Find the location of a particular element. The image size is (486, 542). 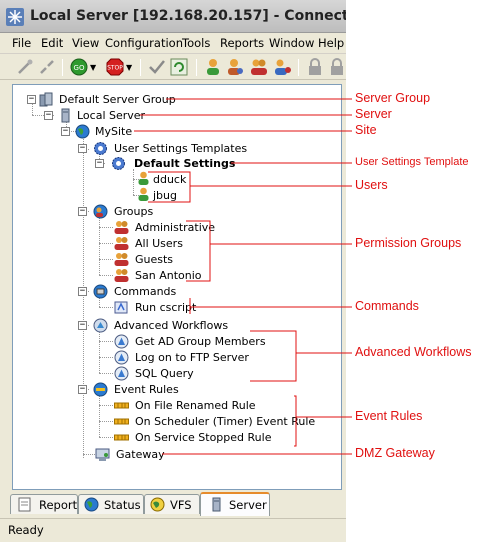

tree-node-group: Guests is located at coordinates (154, 259).